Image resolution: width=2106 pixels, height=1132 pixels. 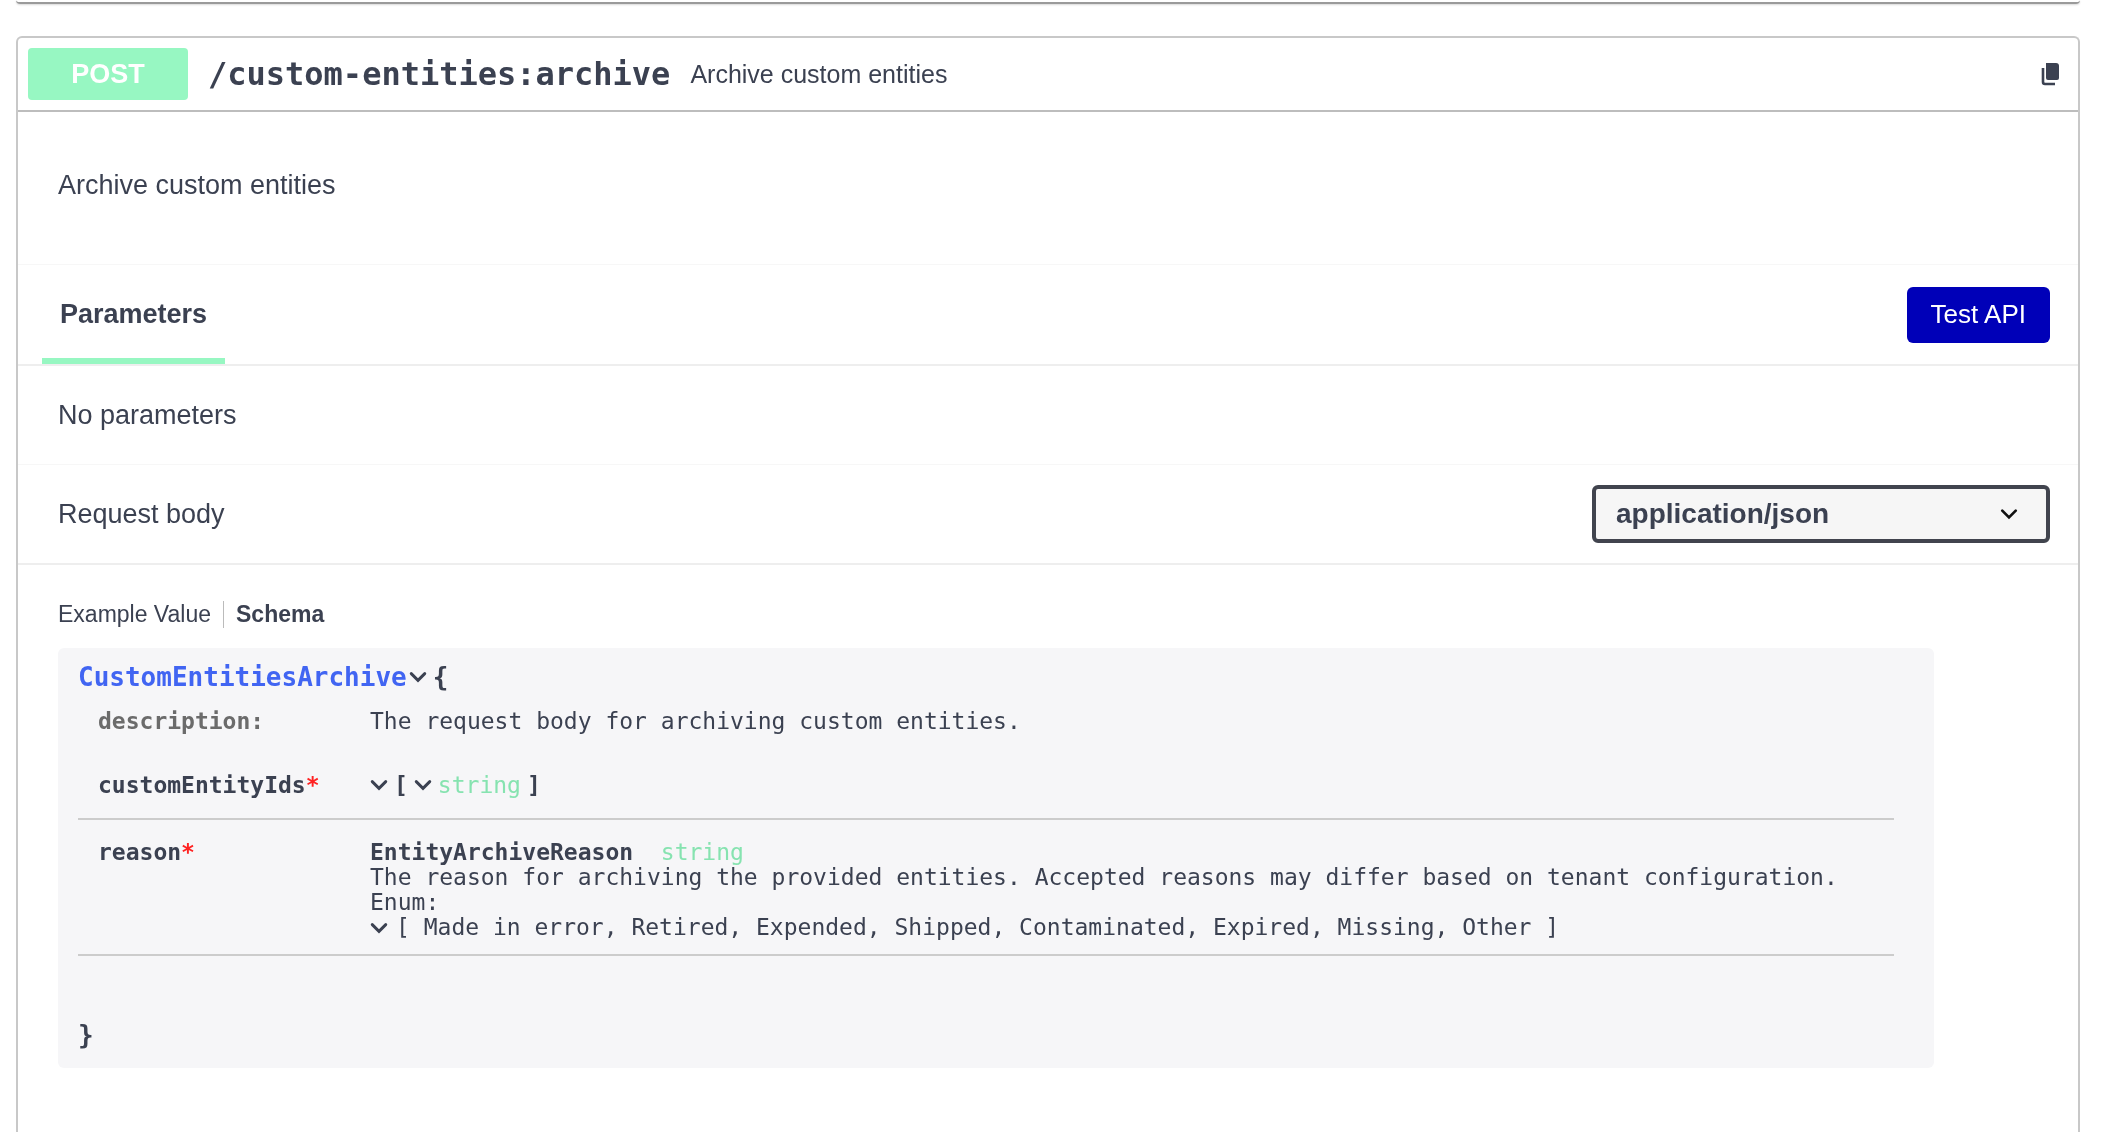 What do you see at coordinates (405, 902) in the screenshot?
I see `enum-label: Enum:` at bounding box center [405, 902].